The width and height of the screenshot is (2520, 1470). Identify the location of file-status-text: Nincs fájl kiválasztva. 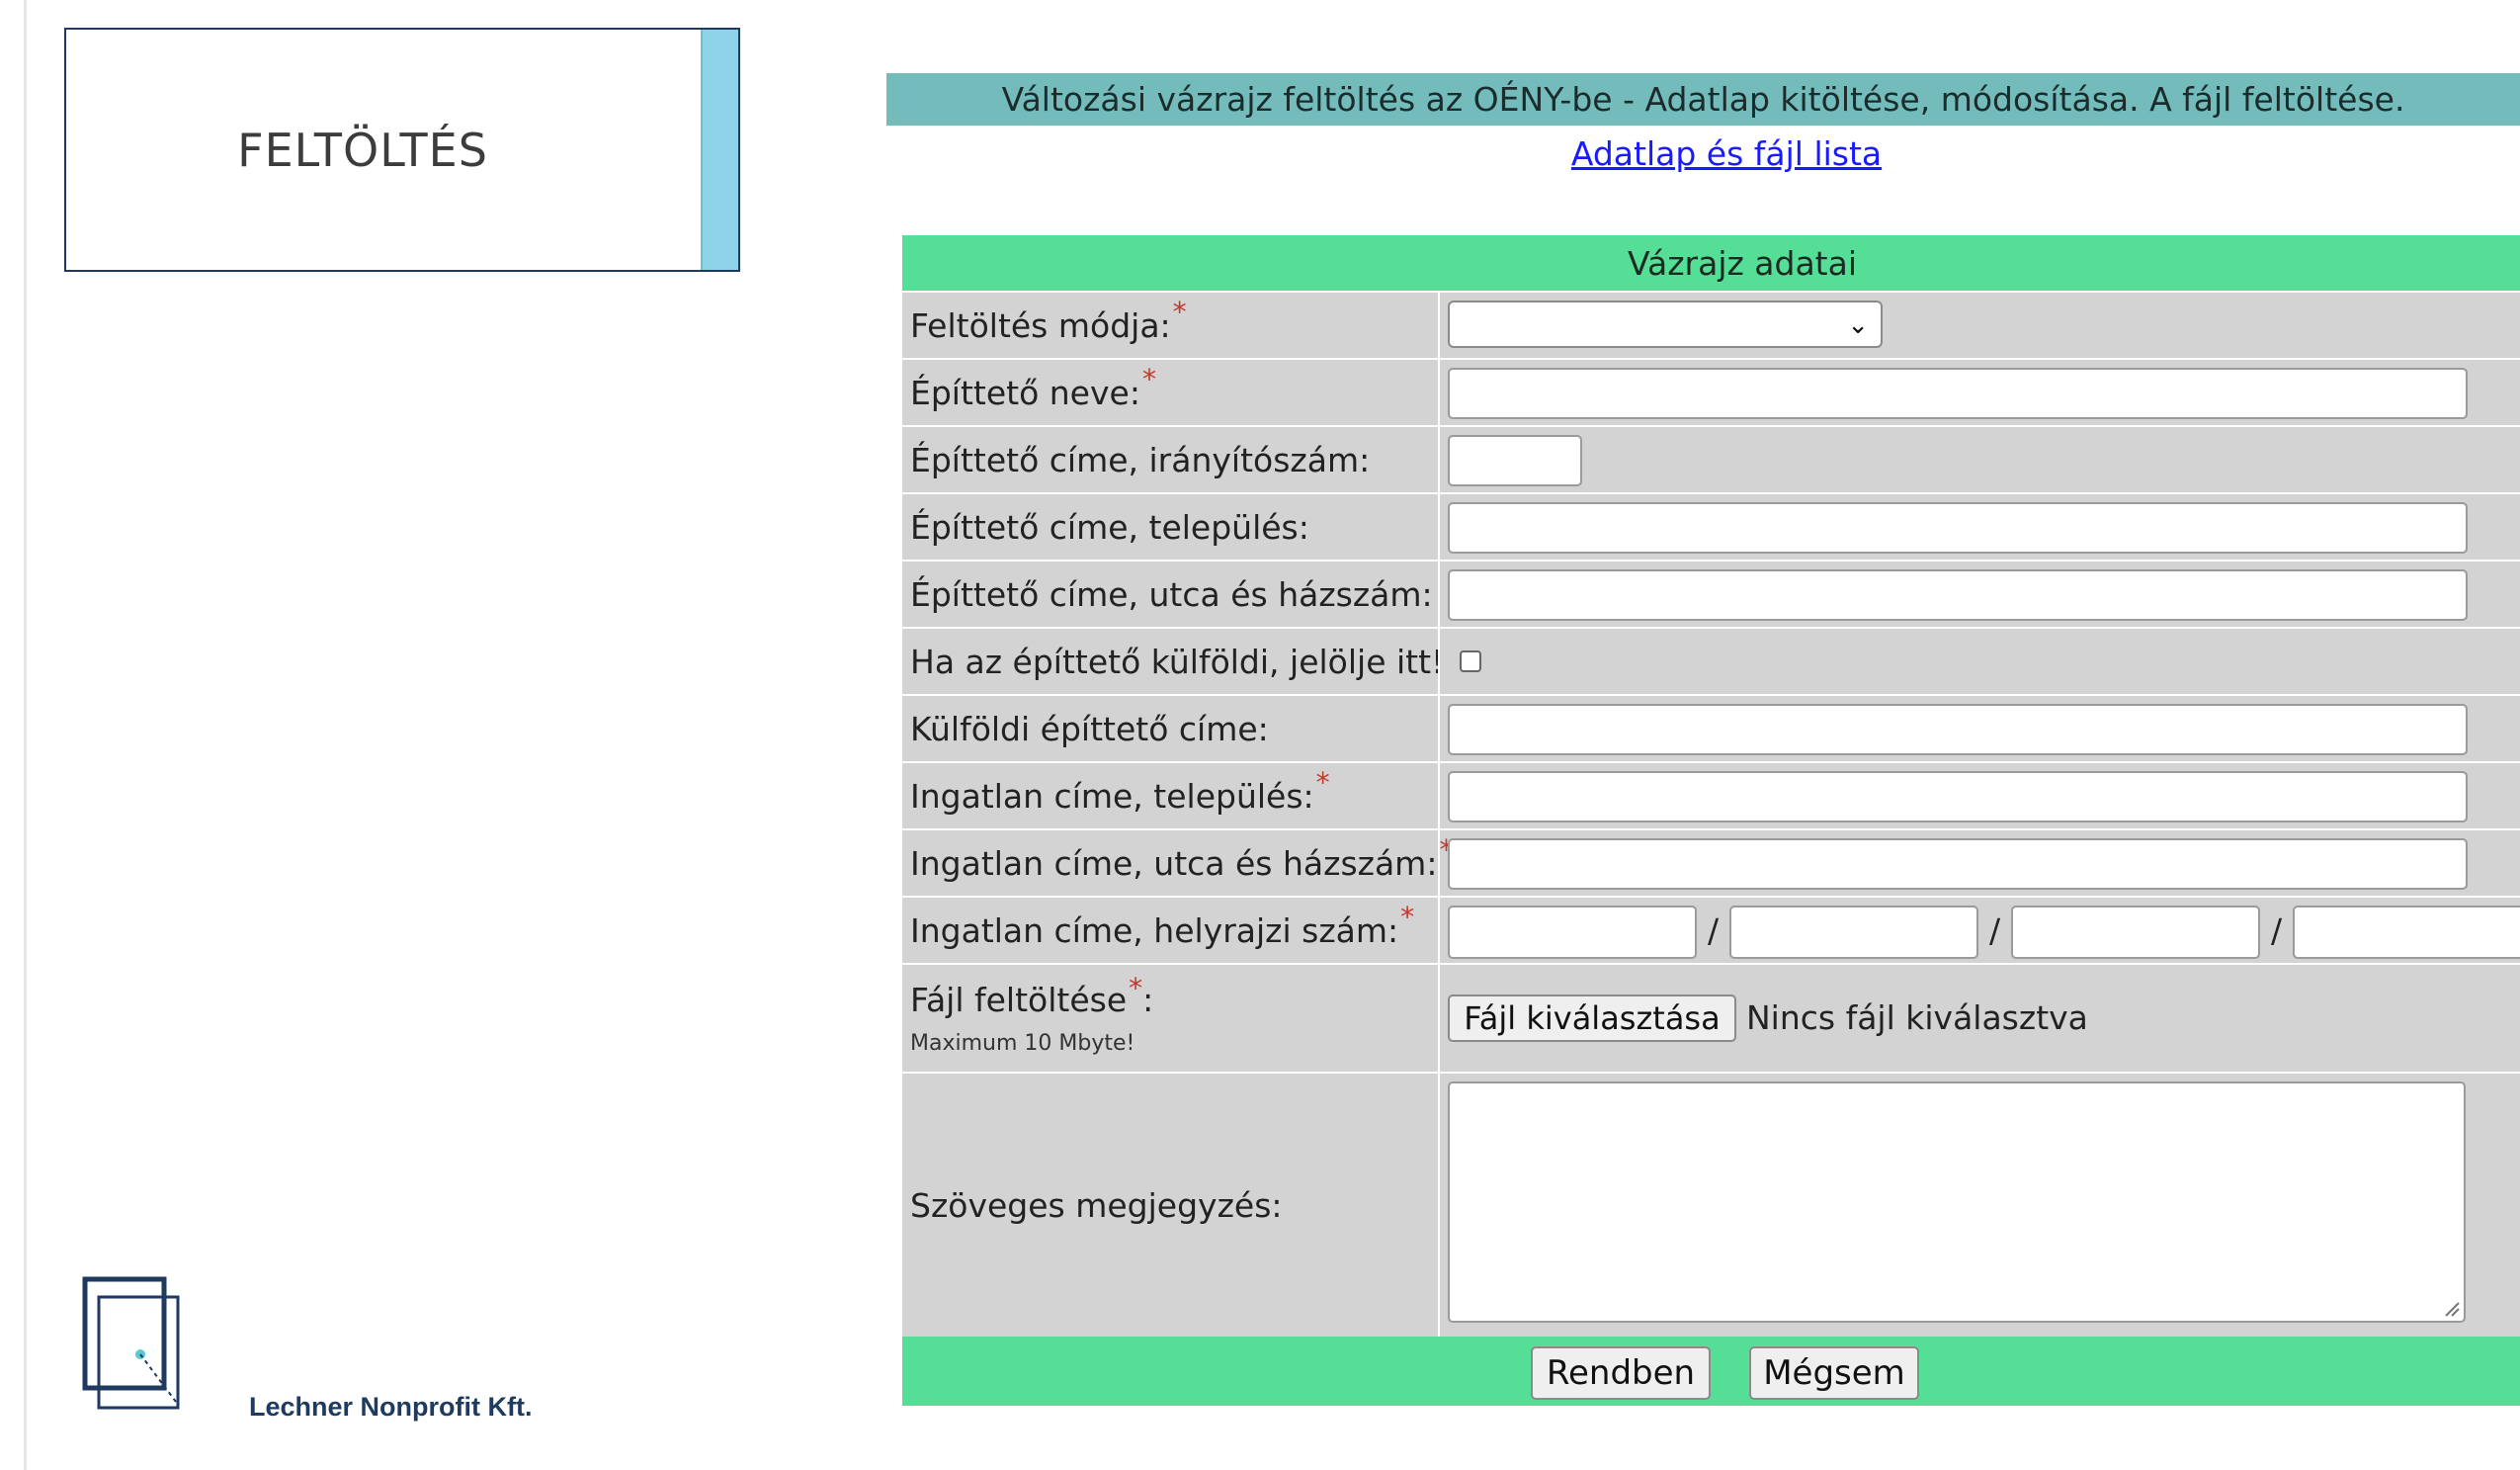
(1917, 1017).